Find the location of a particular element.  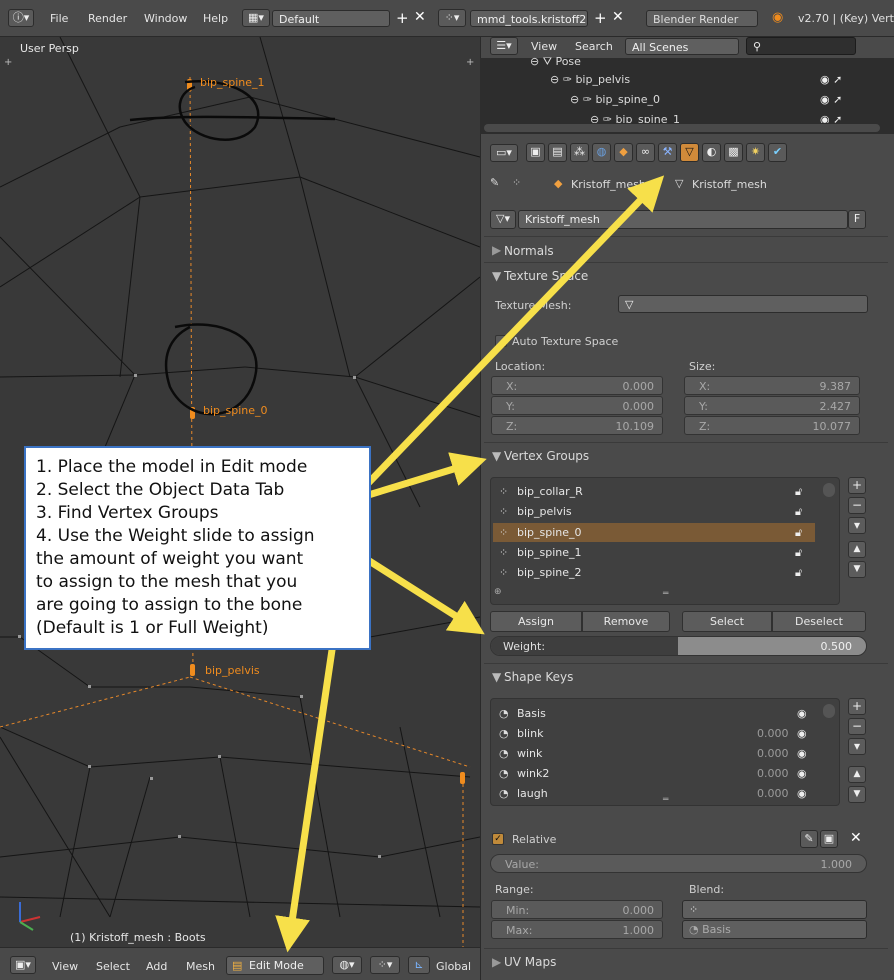

editor-type-icon: ▣▾ is located at coordinates (23, 965).